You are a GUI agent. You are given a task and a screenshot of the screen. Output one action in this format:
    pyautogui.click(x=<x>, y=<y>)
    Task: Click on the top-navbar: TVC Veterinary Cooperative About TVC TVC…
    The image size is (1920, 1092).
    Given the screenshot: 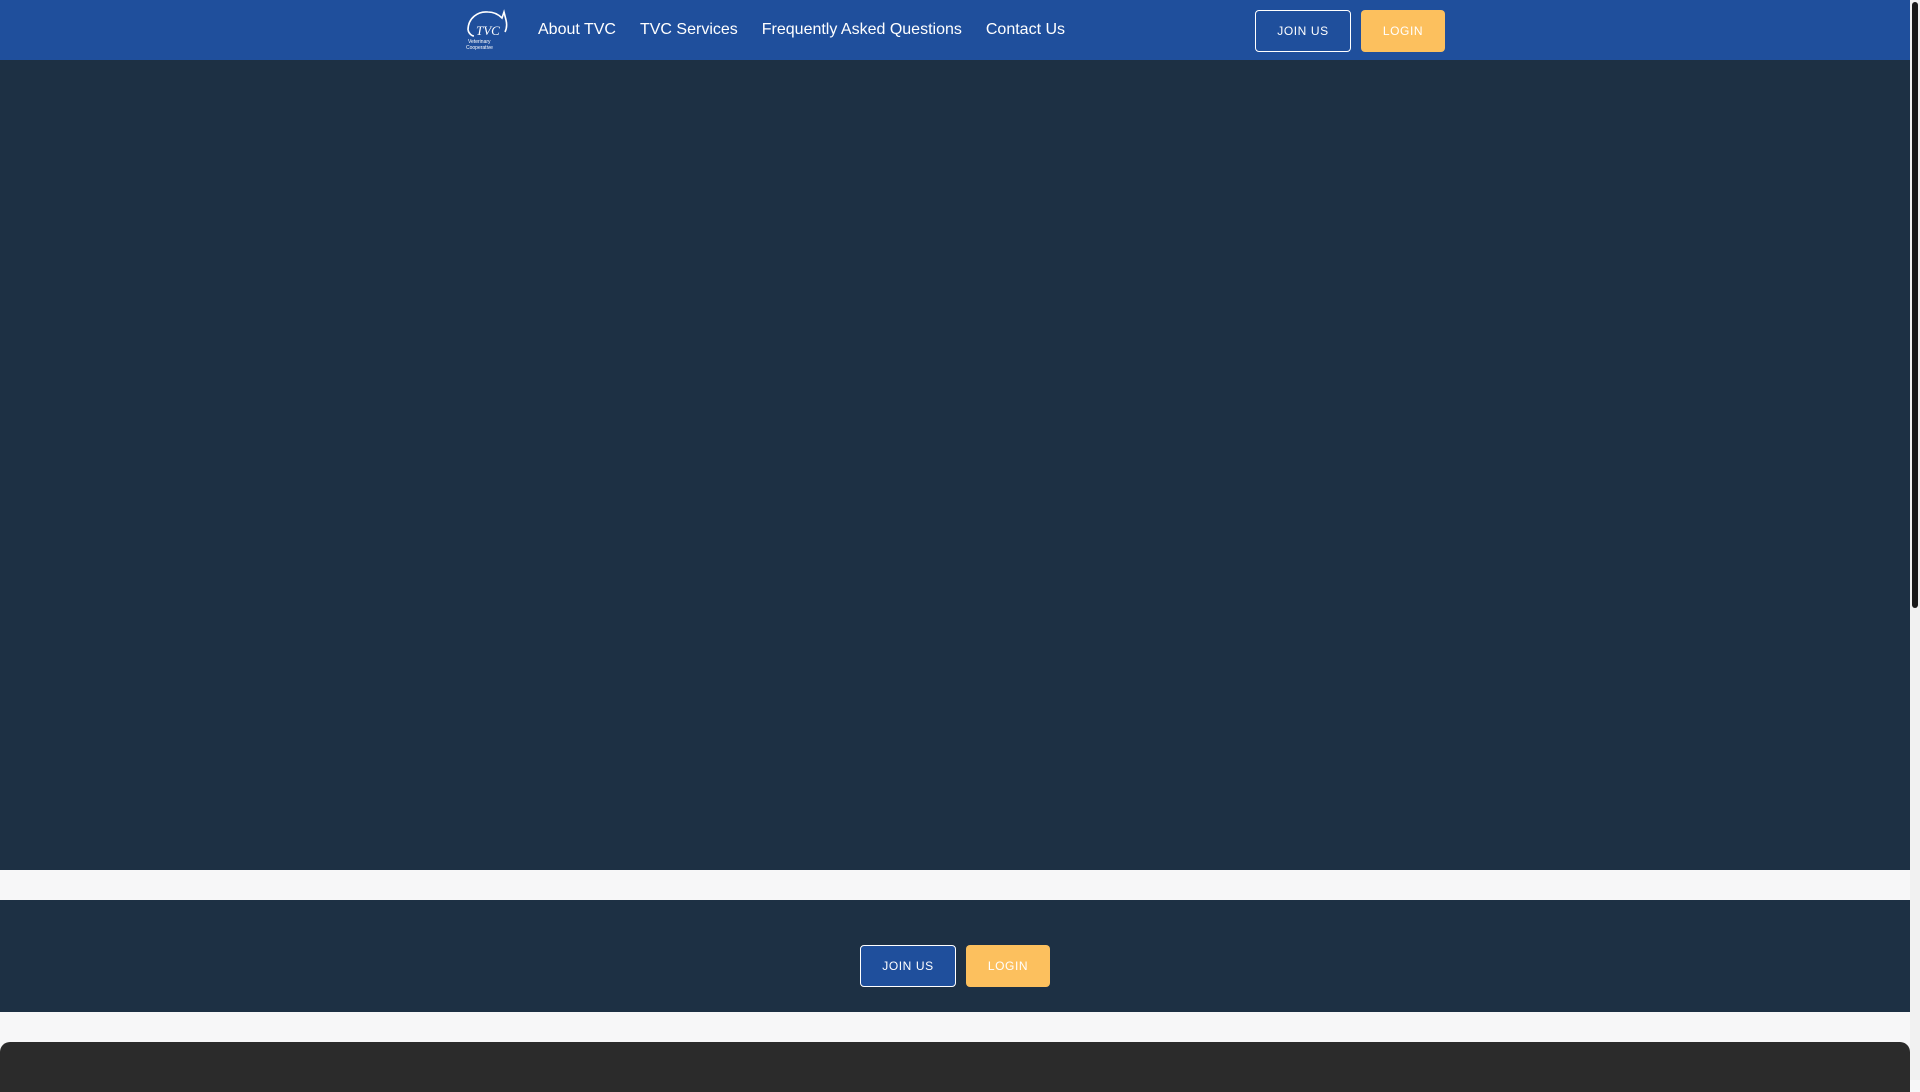 What is the action you would take?
    pyautogui.click(x=955, y=30)
    